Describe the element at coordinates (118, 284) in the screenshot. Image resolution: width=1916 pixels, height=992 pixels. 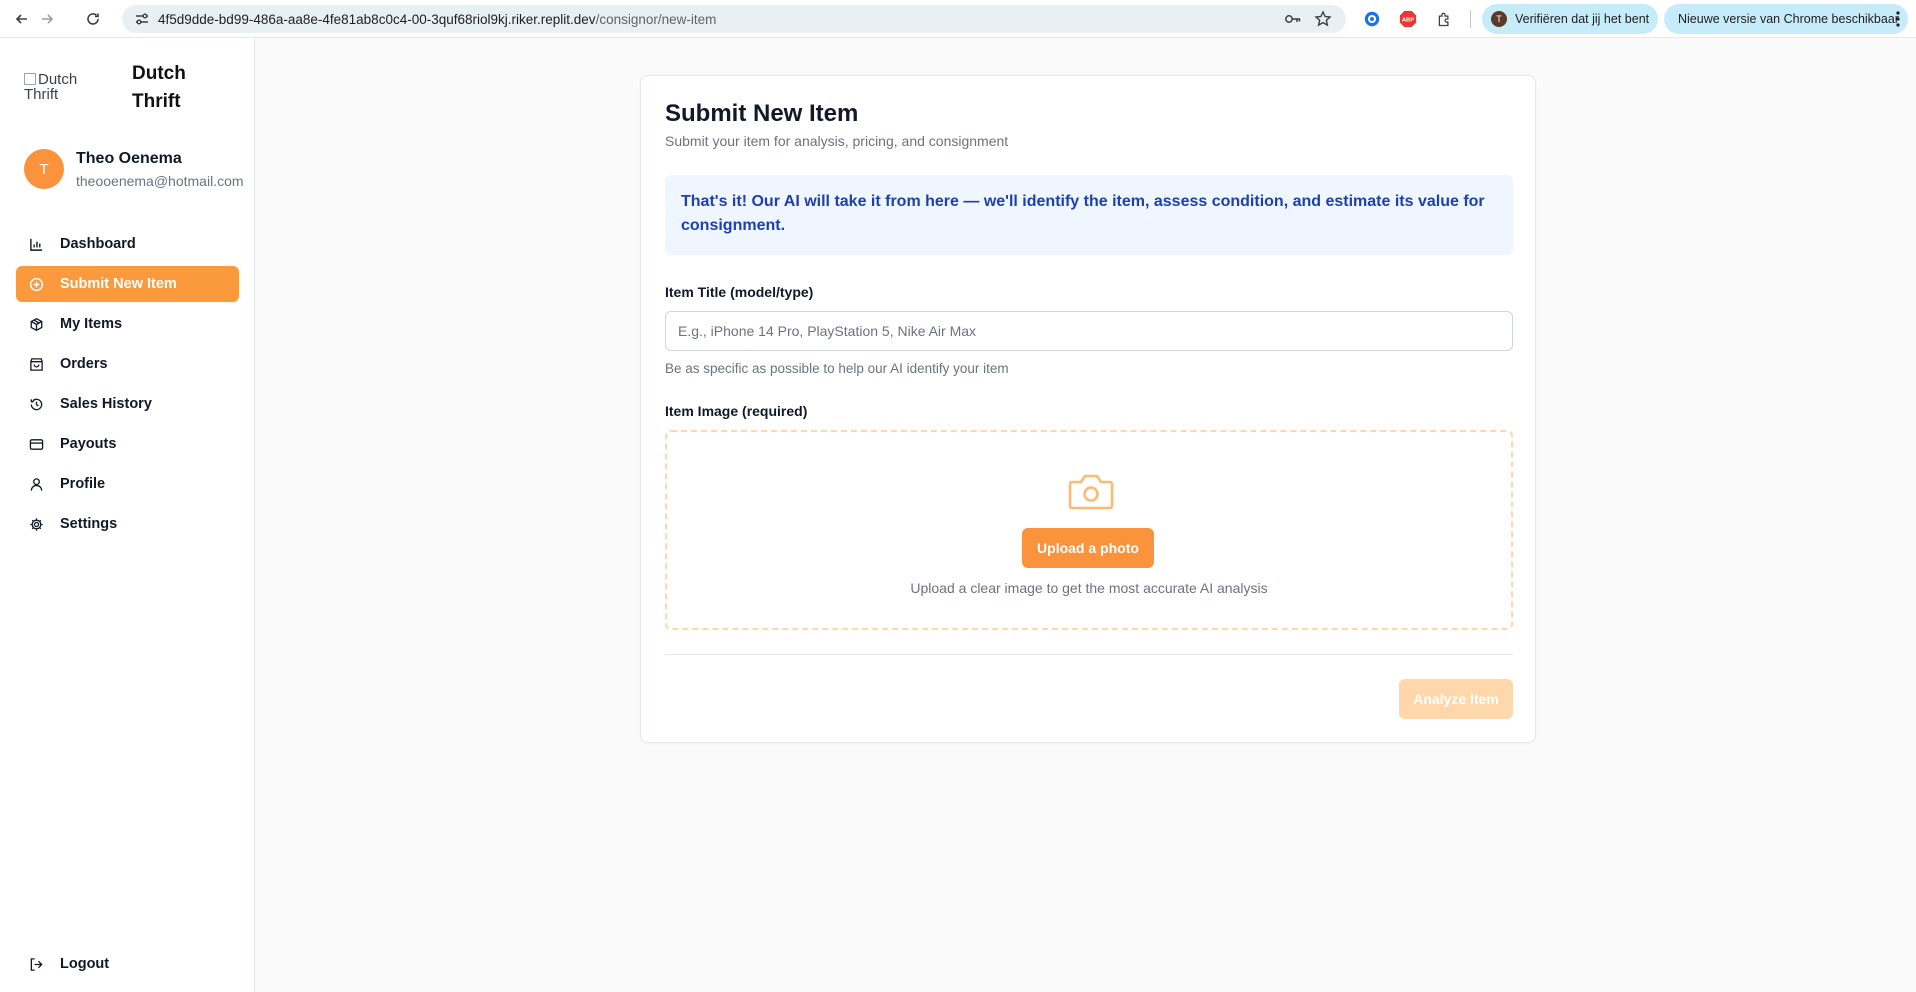
I see `sidebar-item-label: Submit New Item` at that location.